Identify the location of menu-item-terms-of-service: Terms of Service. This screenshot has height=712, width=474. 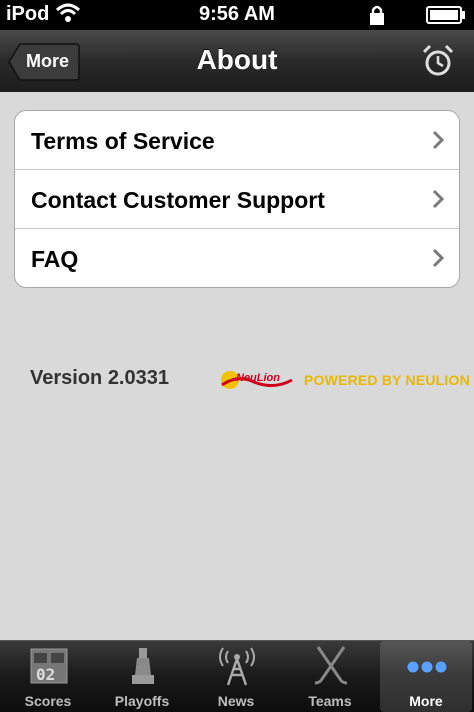
(237, 140).